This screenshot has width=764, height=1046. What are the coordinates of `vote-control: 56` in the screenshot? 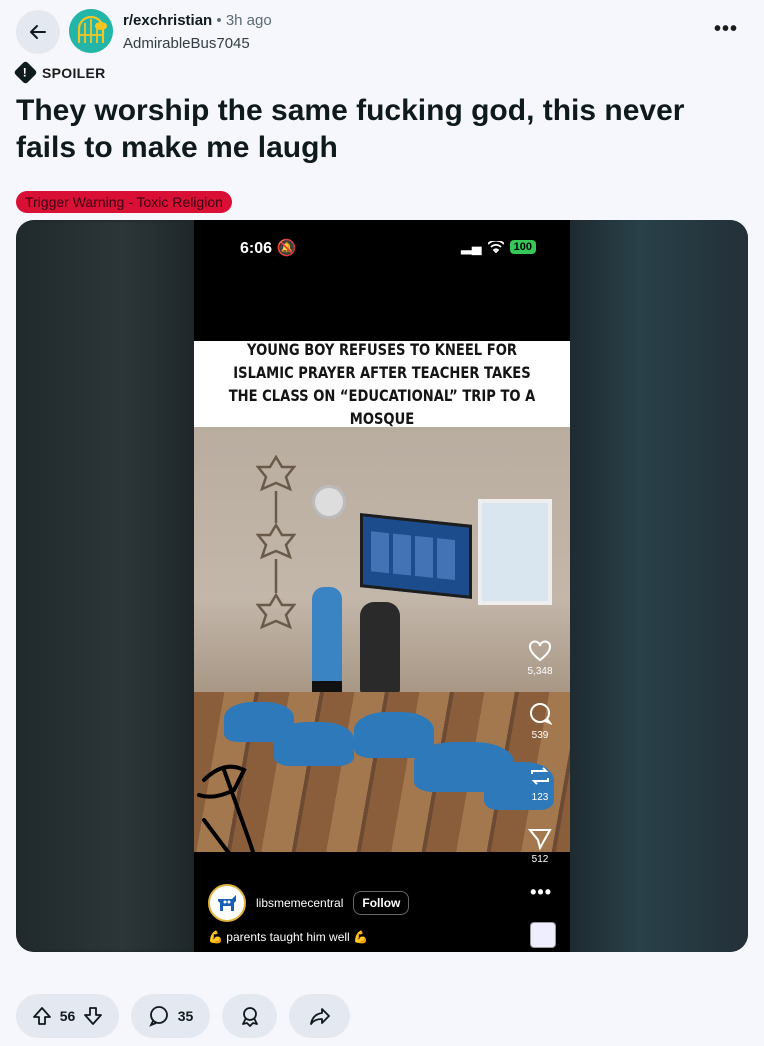 It's located at (67, 1016).